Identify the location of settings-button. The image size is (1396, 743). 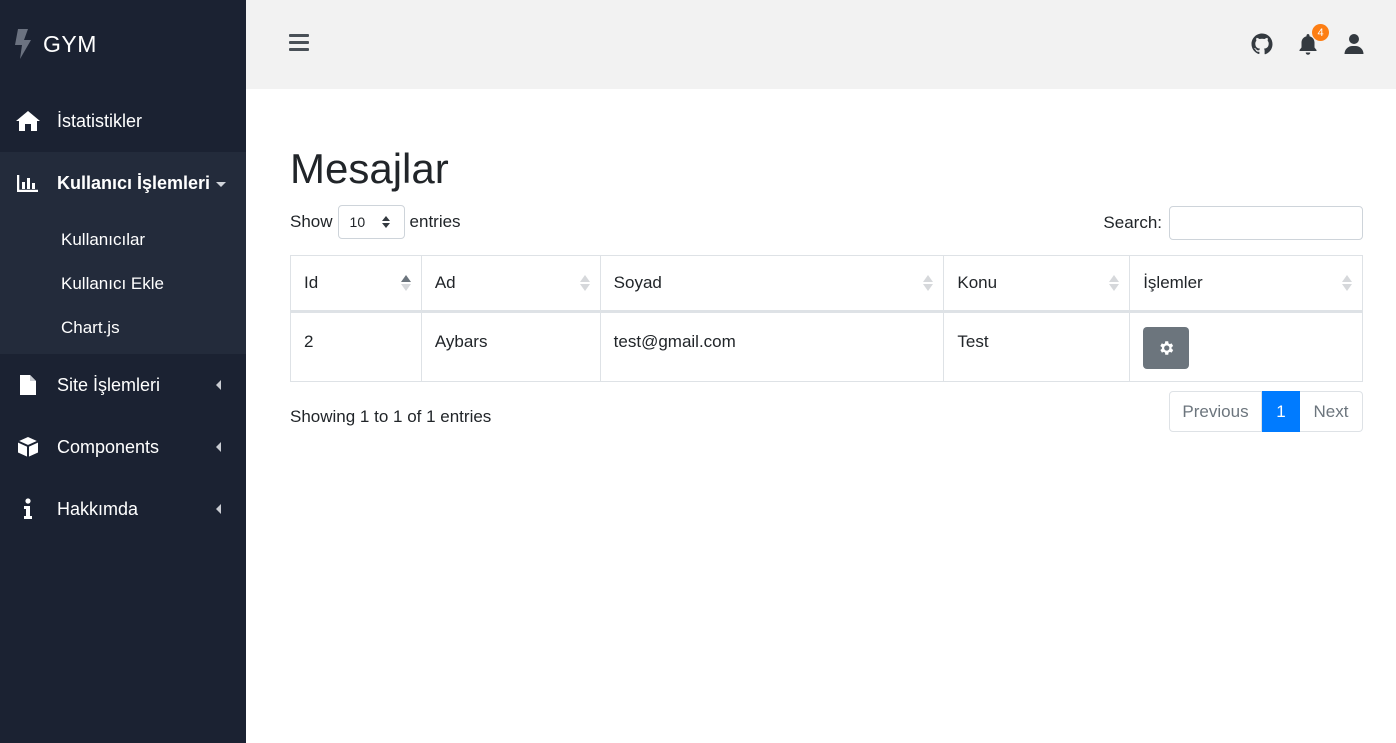
(1166, 348).